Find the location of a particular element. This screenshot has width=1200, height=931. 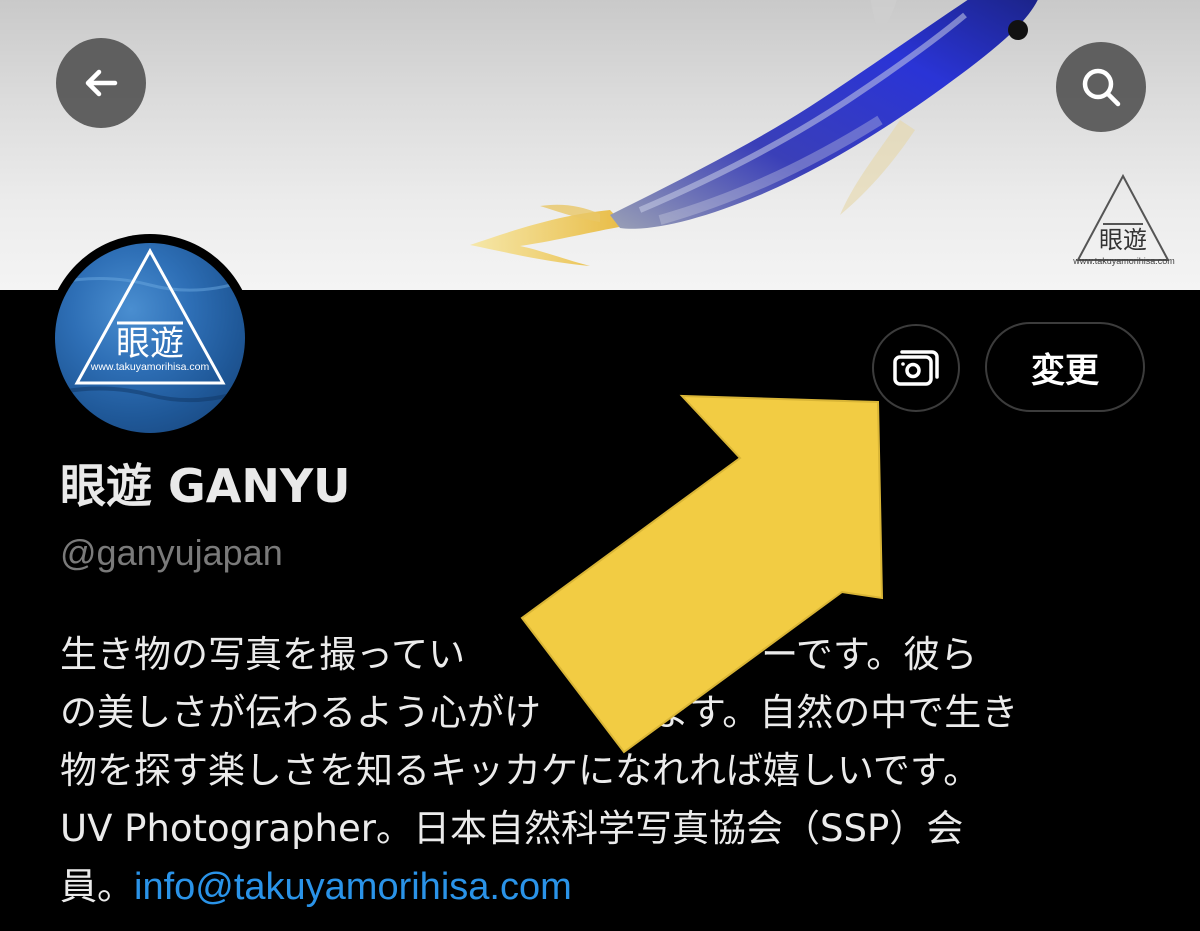

arrow-left-icon is located at coordinates (101, 83).